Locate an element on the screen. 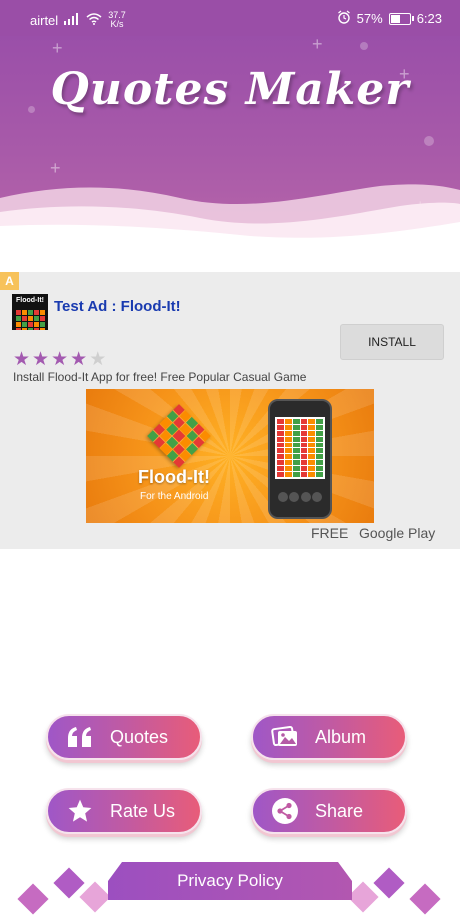  ad-icon-grid is located at coordinates (30, 320).